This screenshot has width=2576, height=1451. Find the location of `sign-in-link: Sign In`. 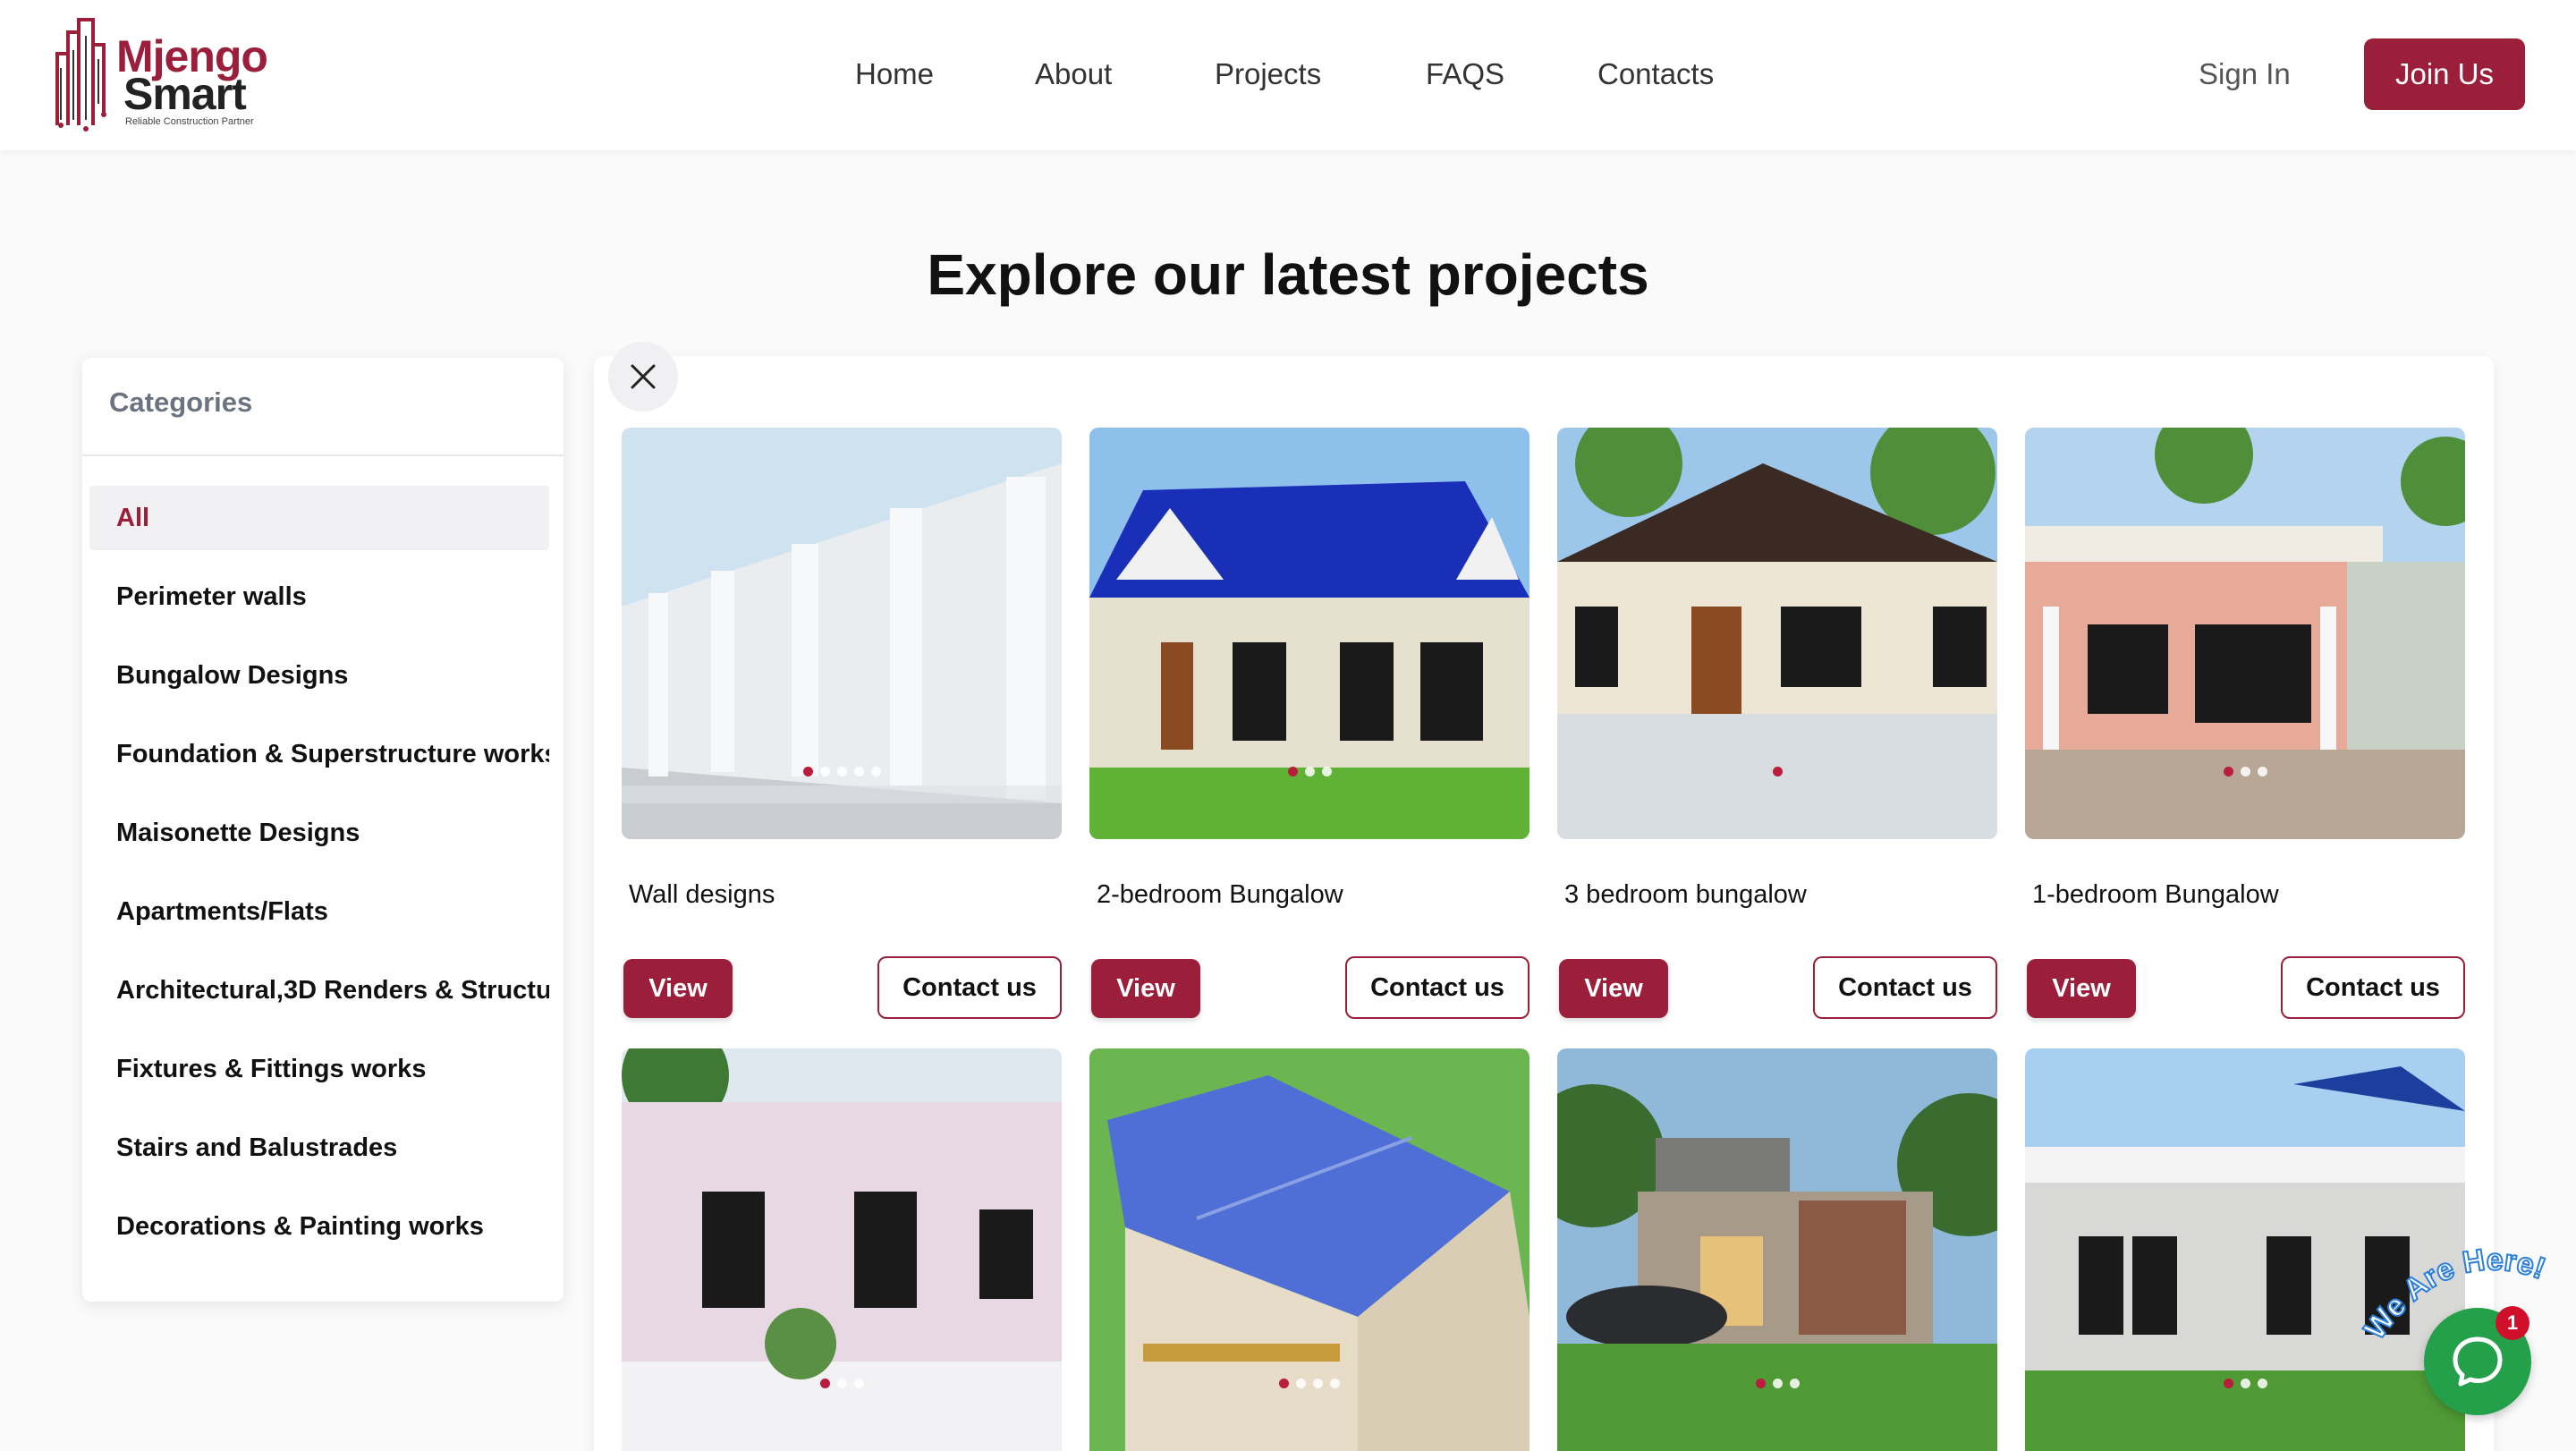

sign-in-link: Sign In is located at coordinates (2245, 74).